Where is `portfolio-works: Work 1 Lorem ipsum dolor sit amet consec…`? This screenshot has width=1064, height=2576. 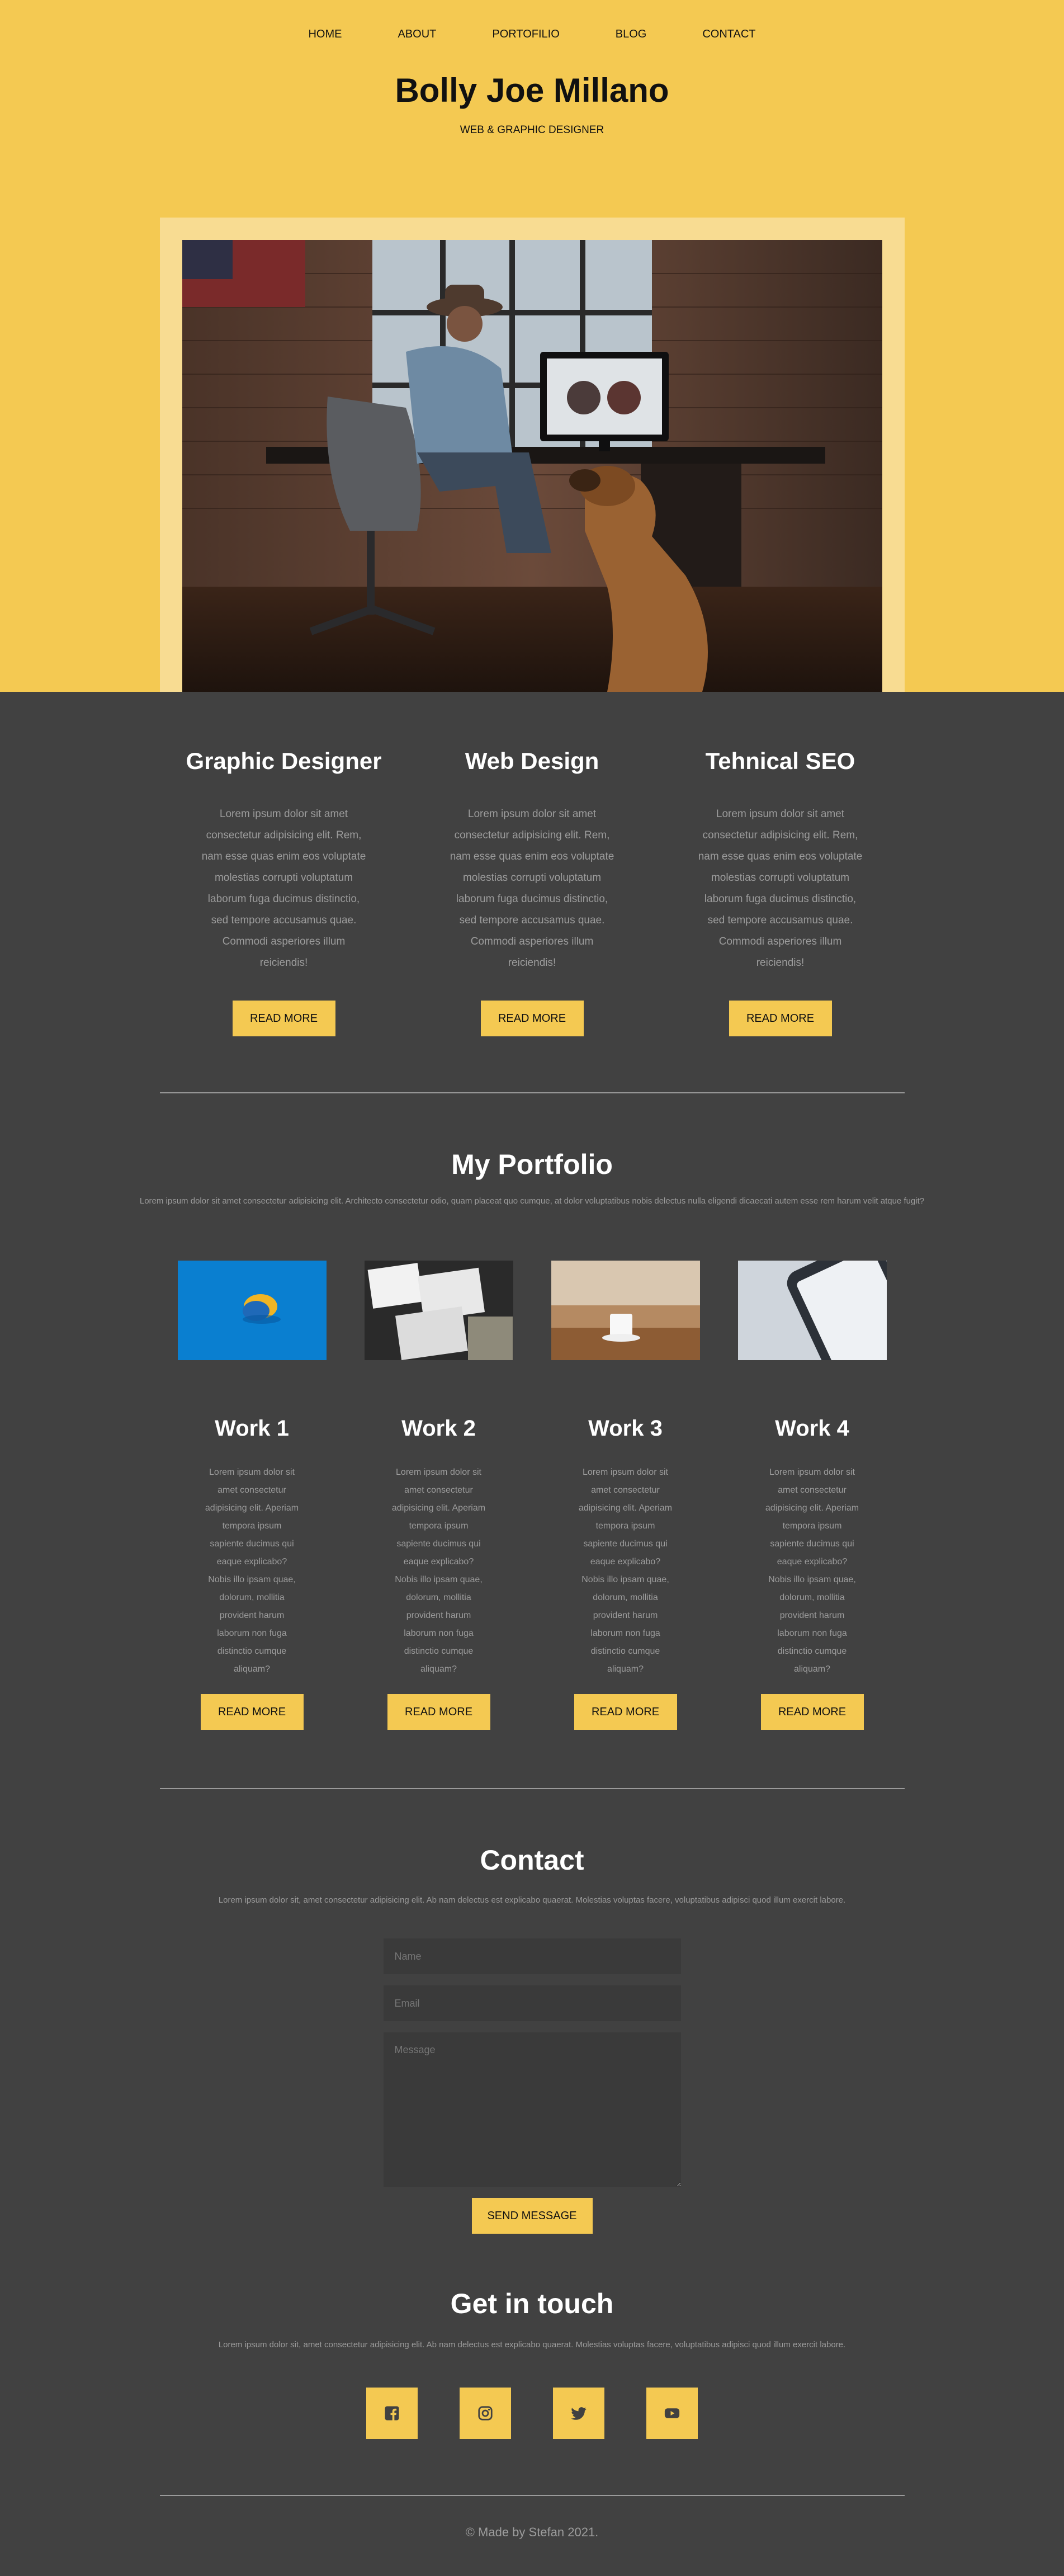
portfolio-works: Work 1 Lorem ipsum dolor sit amet consec… is located at coordinates (532, 1573).